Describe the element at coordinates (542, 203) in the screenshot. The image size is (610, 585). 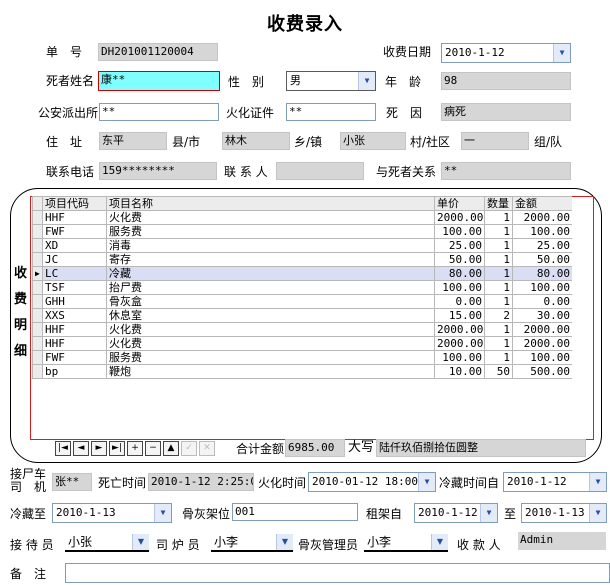
I see `column-header-amount: 金额` at that location.